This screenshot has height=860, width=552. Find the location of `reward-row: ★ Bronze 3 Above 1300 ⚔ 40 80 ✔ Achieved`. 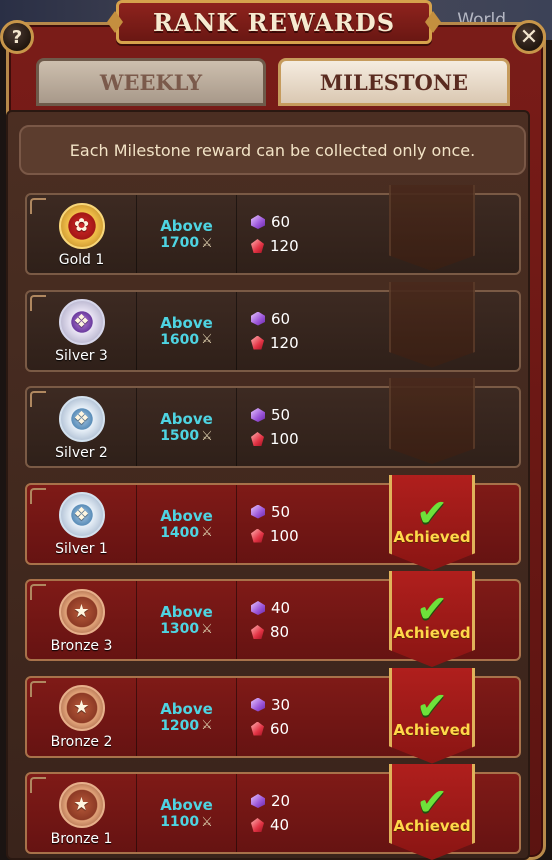

reward-row: ★ Bronze 3 Above 1300 ⚔ 40 80 ✔ Achieved is located at coordinates (273, 619).